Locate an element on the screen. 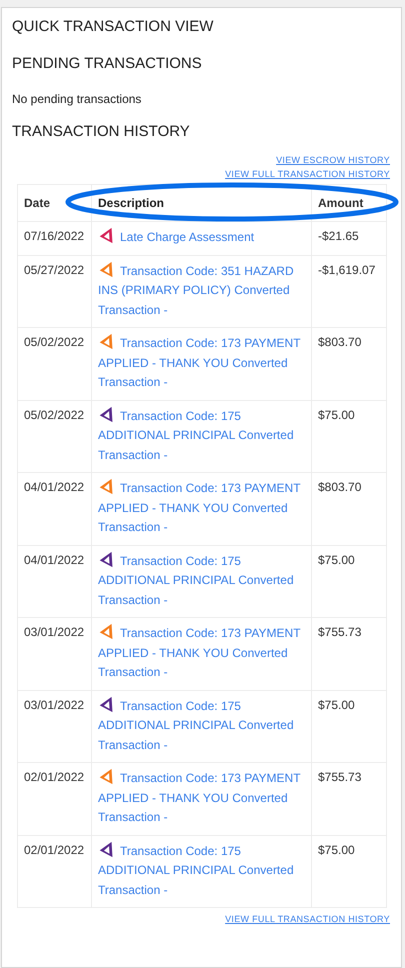 This screenshot has width=405, height=968. amount-cell: -$1,619.07 is located at coordinates (349, 291).